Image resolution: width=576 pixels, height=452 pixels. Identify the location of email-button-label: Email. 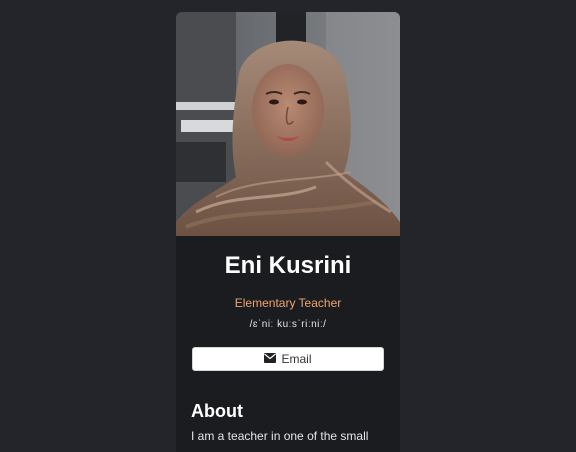
(296, 359).